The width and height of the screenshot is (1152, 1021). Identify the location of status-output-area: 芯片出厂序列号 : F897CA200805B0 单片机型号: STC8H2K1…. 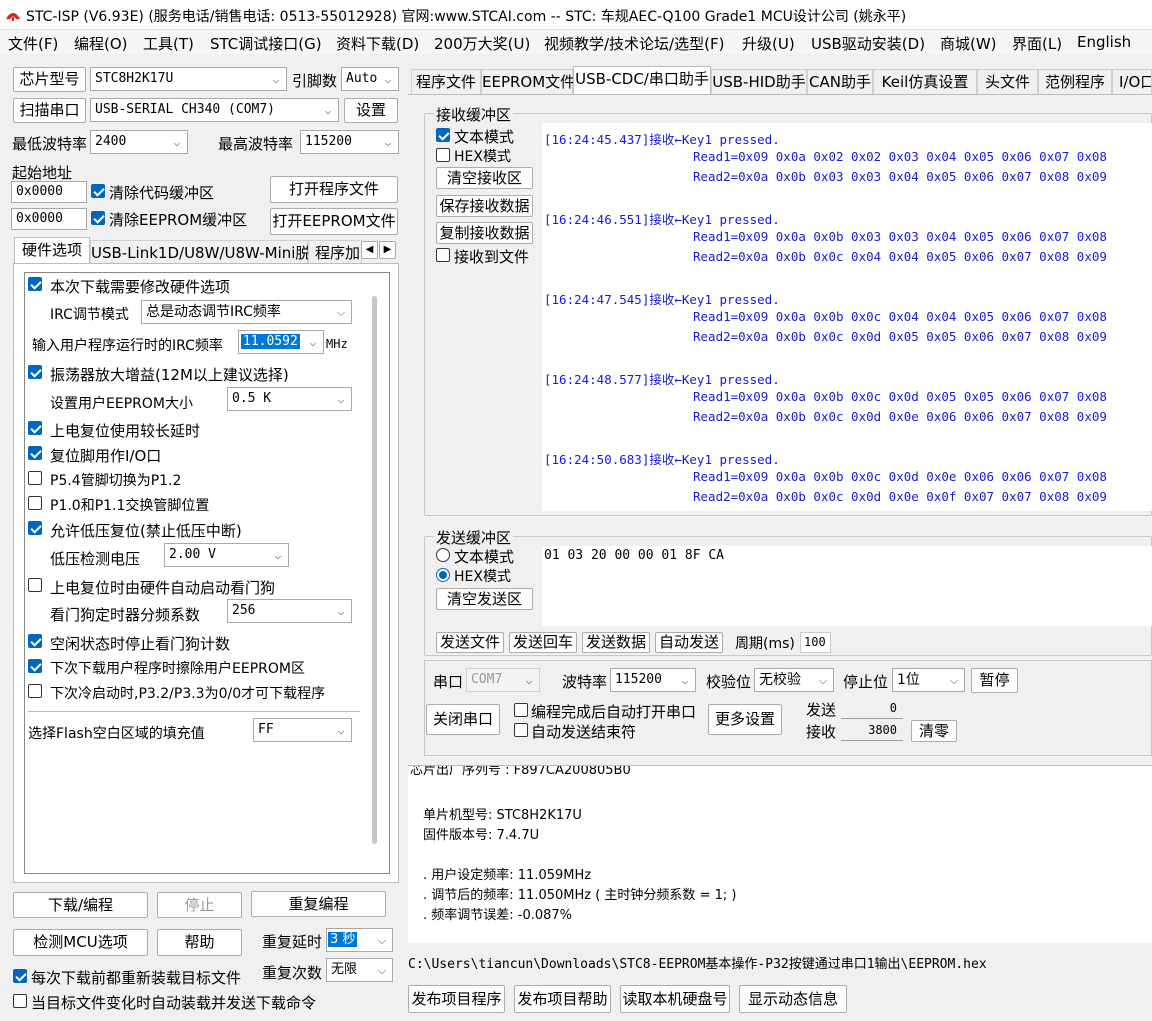
(780, 854).